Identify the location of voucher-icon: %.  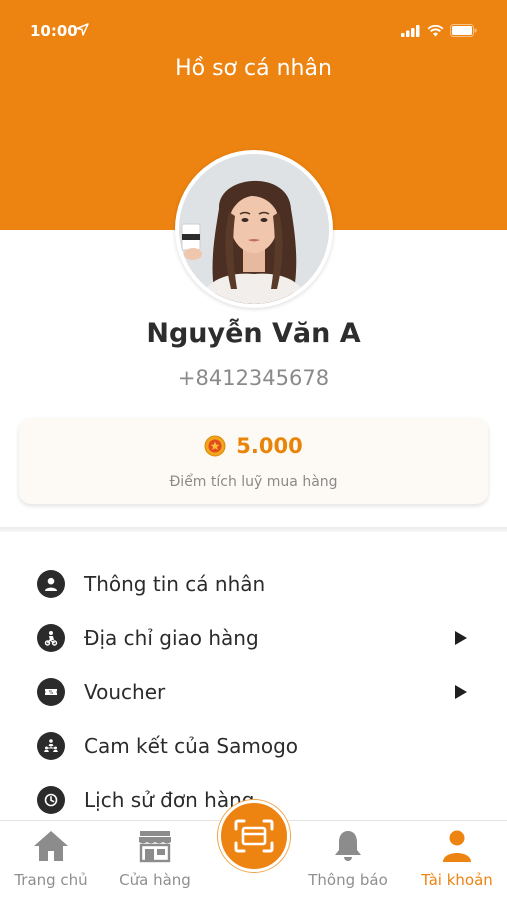
(51, 692).